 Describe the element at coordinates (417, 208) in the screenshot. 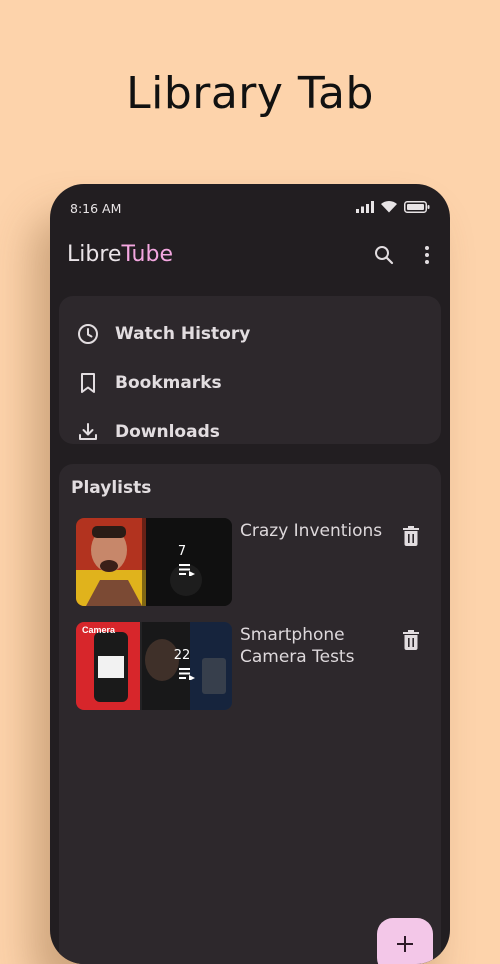

I see `battery-icon` at that location.